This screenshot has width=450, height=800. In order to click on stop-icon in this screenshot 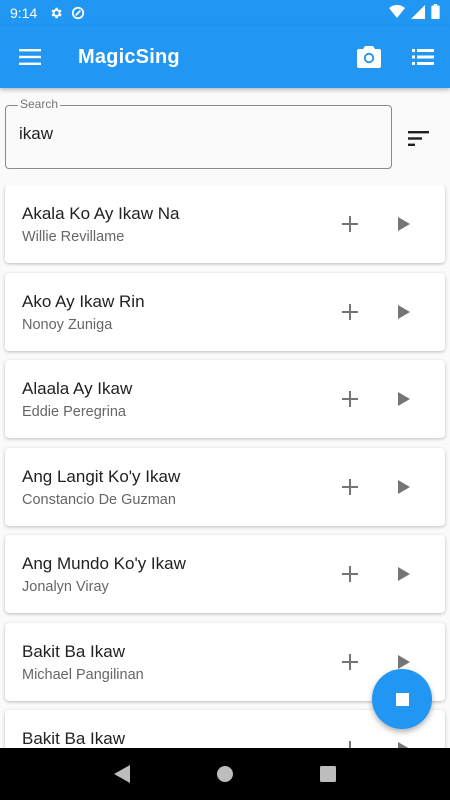, I will do `click(402, 699)`.